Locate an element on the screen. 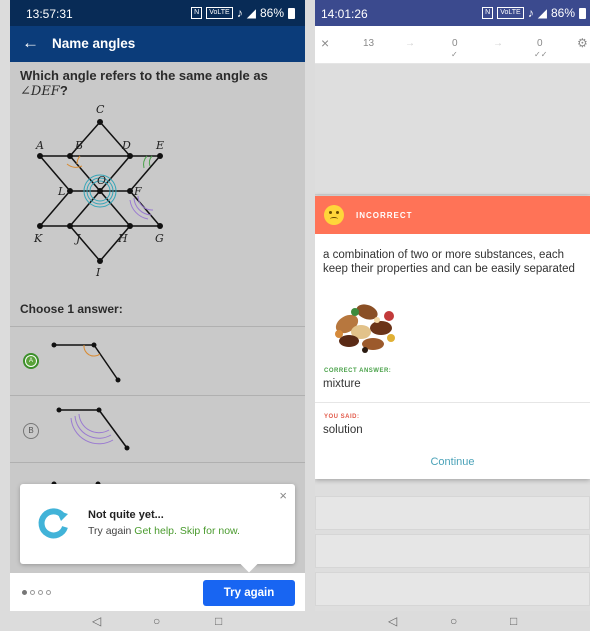  label-l: L is located at coordinates (61, 191).